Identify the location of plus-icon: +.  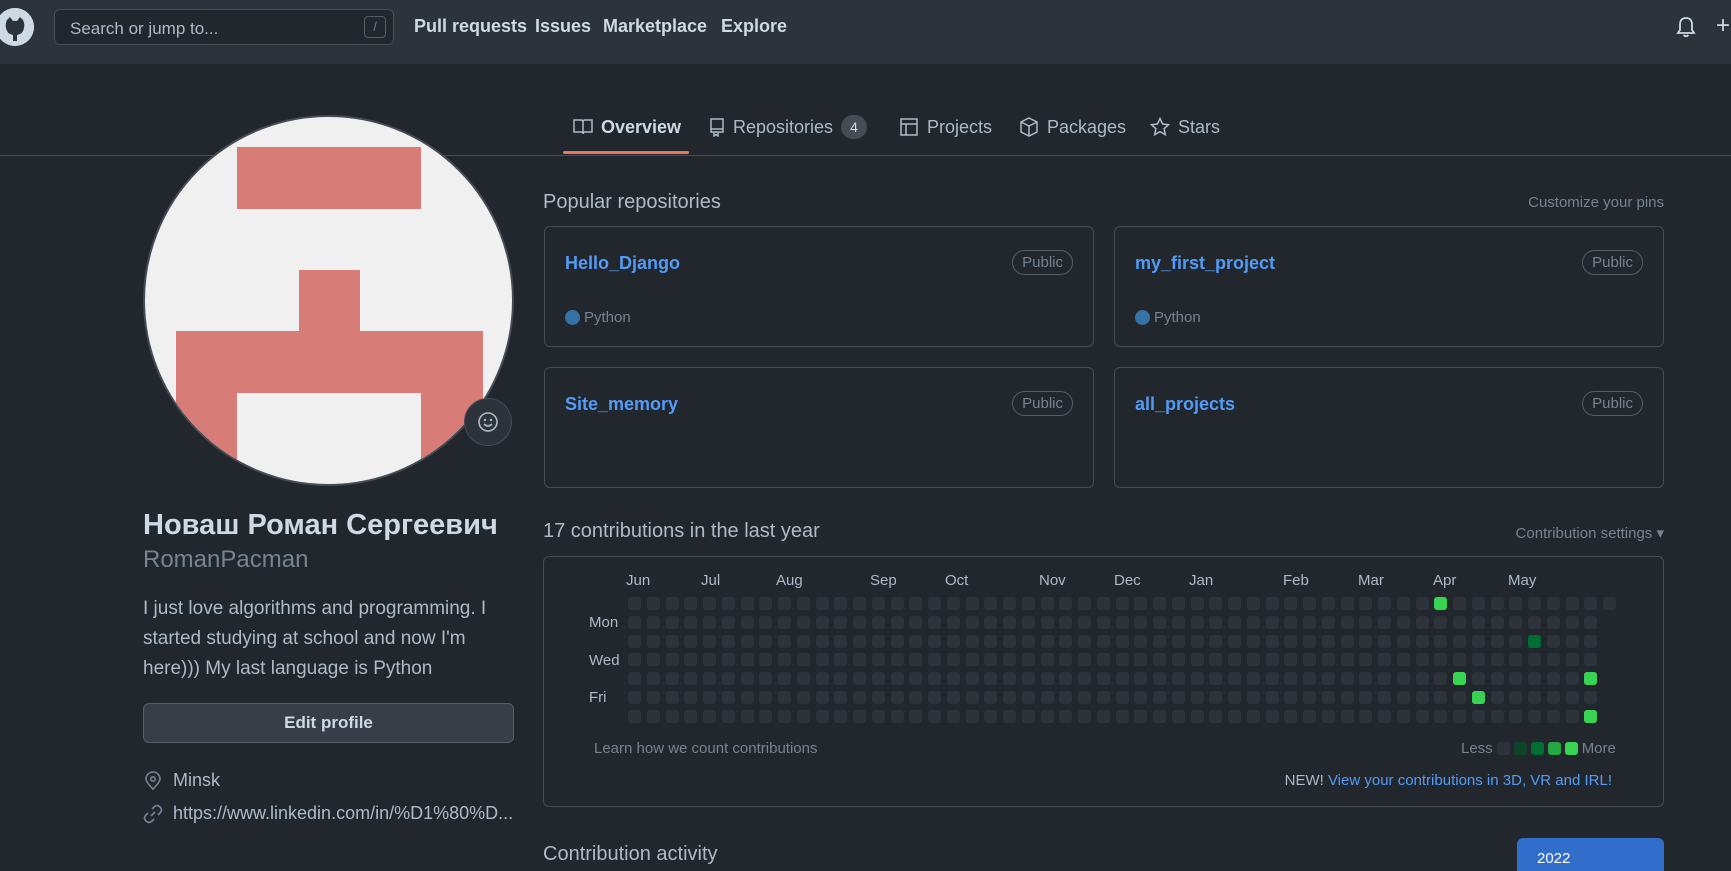
(1723, 26).